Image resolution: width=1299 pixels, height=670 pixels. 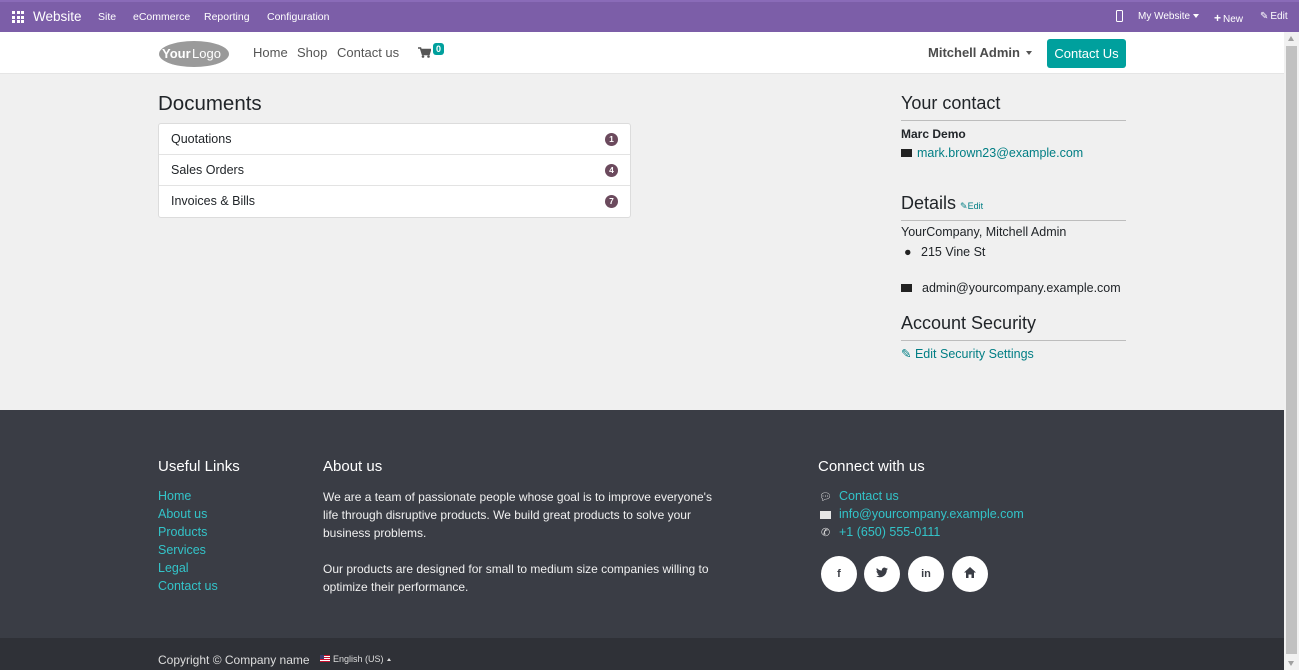 I want to click on logo-text-your: Your, so click(x=176, y=53).